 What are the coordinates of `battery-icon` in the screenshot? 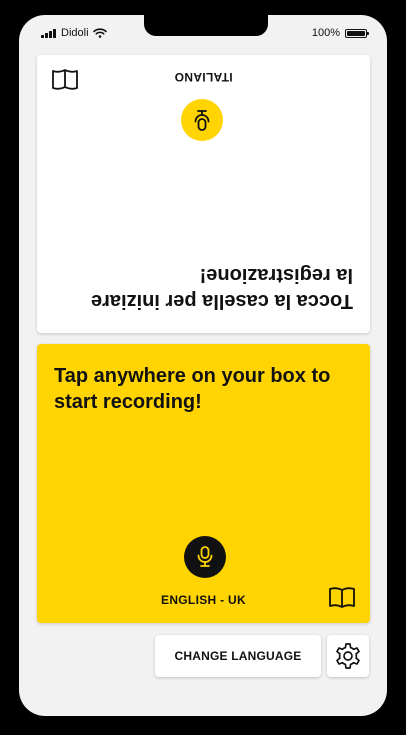 It's located at (357, 33).